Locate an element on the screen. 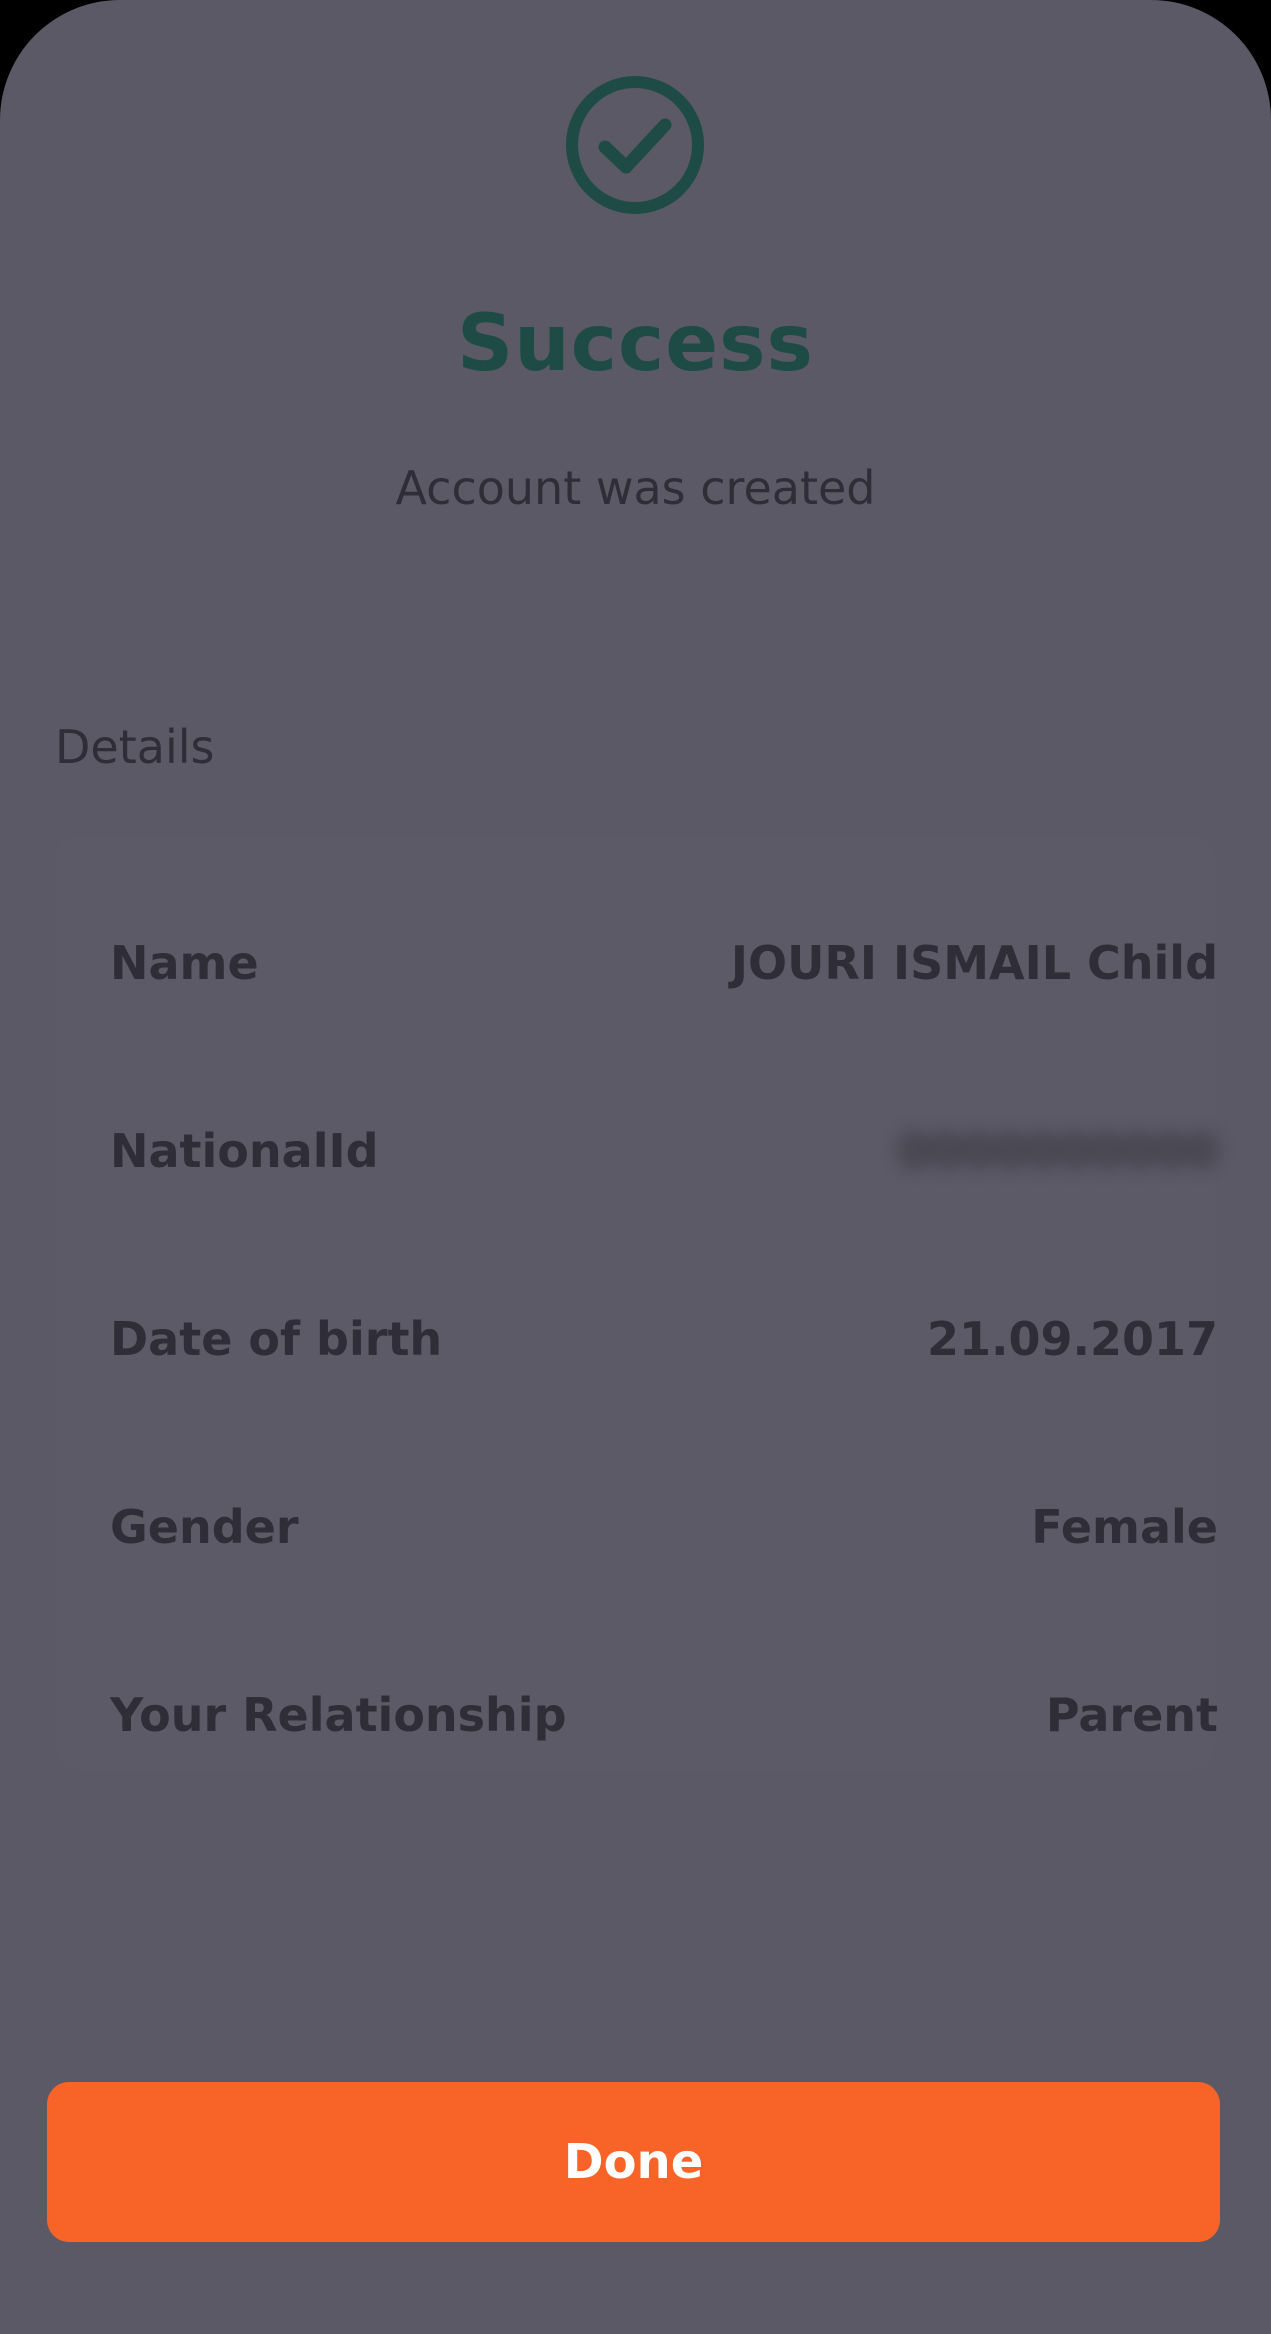 This screenshot has width=1271, height=2334. done-button: Done is located at coordinates (633, 2162).